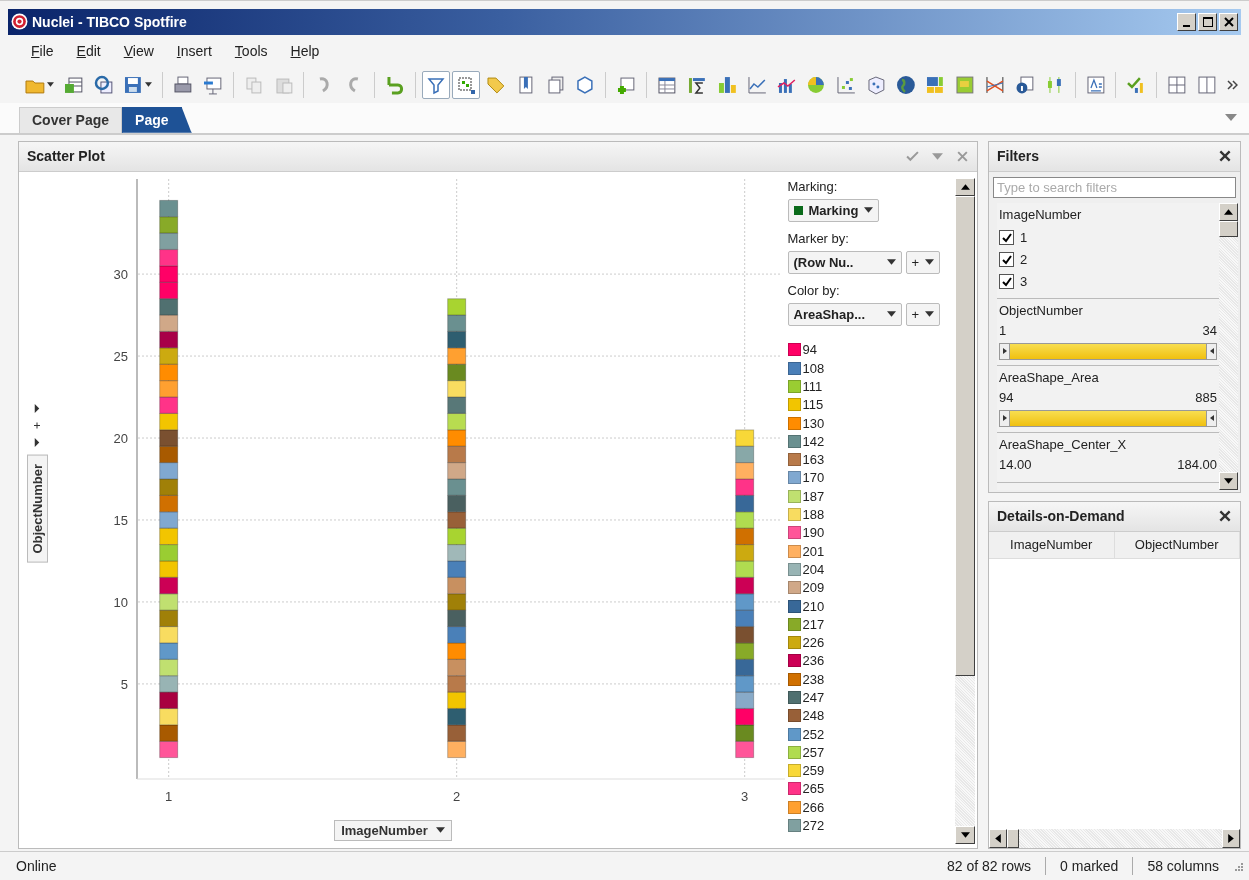  What do you see at coordinates (465, 84) in the screenshot?
I see `marking-button` at bounding box center [465, 84].